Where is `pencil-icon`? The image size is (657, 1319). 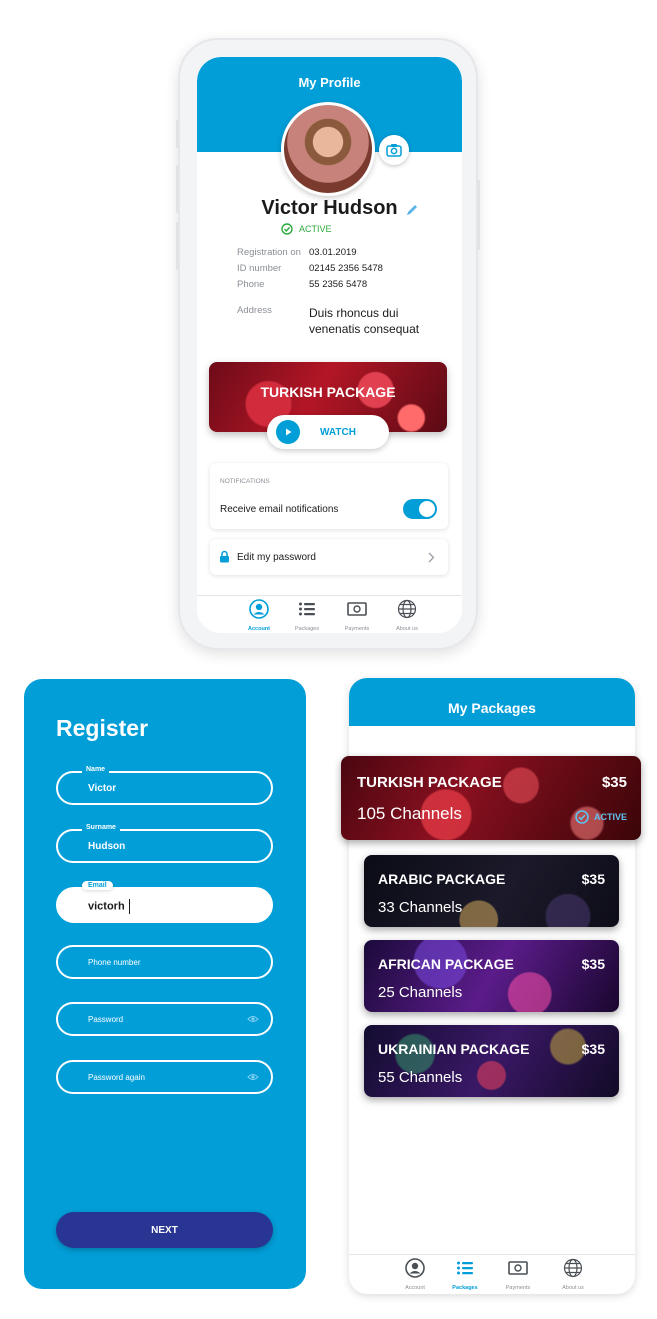 pencil-icon is located at coordinates (412, 210).